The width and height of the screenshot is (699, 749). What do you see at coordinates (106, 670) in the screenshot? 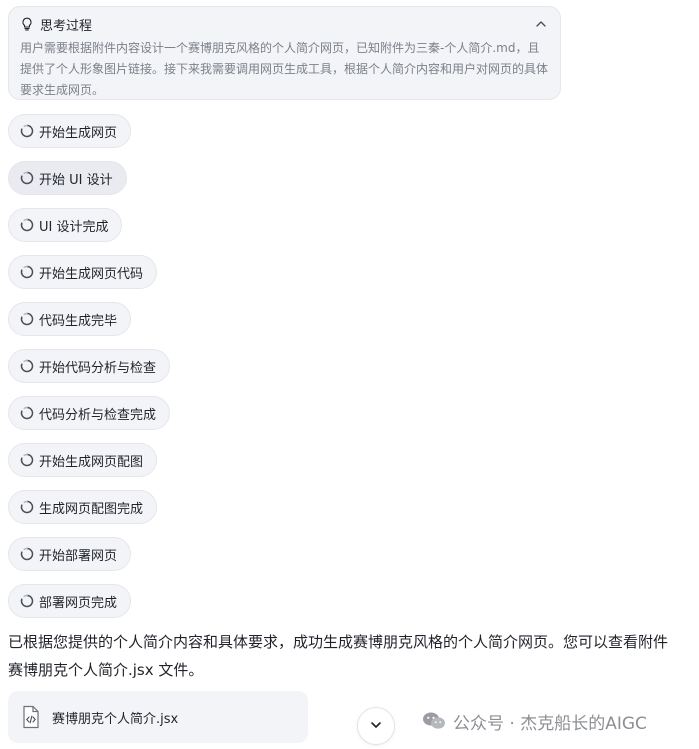
I see `result-line-2: 赛博朋克个人简介.jsx 文件。` at bounding box center [106, 670].